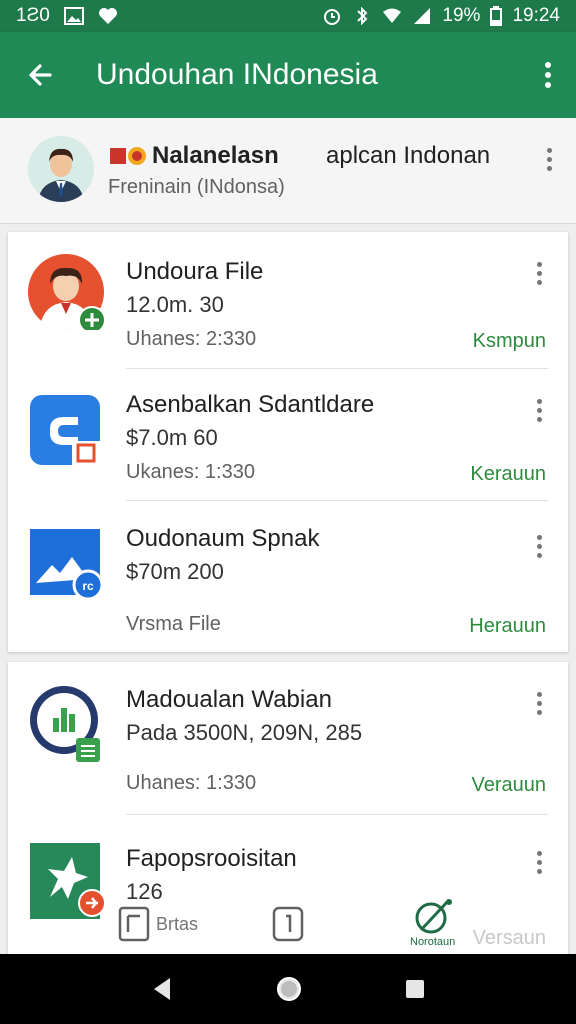 This screenshot has width=576, height=1024. What do you see at coordinates (433, 916) in the screenshot?
I see `tab-compass-icon` at bounding box center [433, 916].